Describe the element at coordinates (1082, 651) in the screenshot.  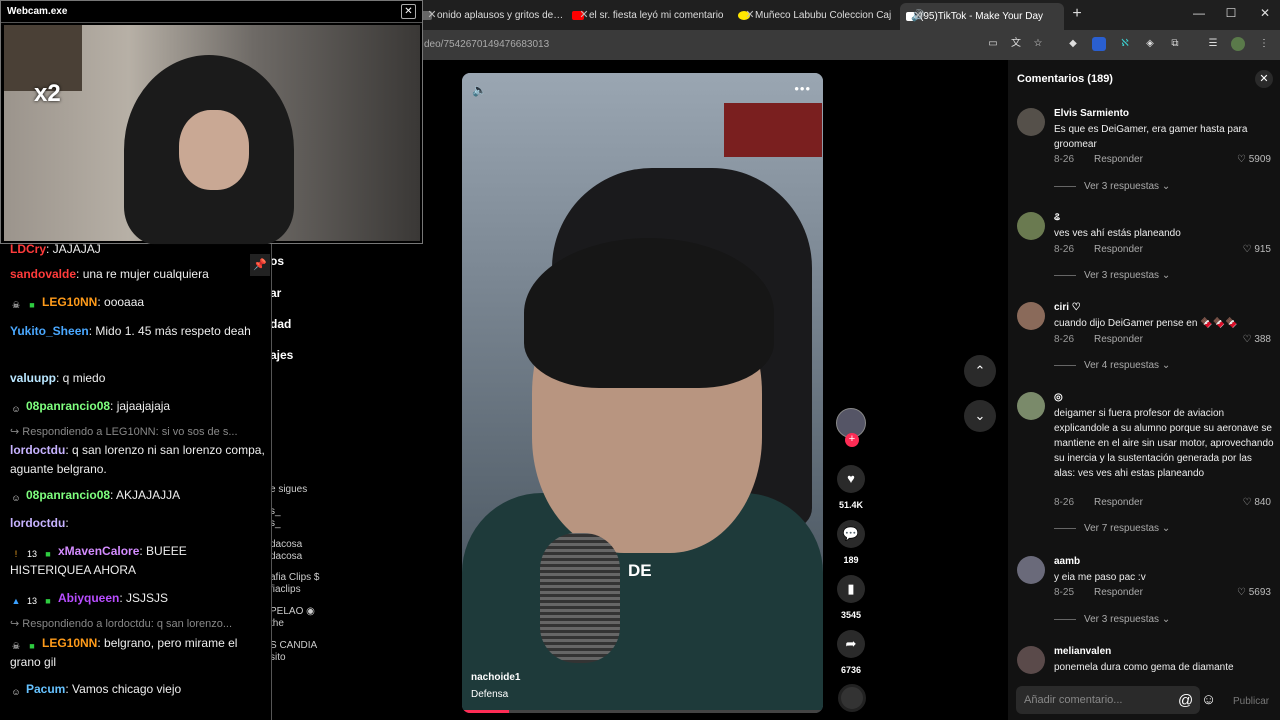
I see `comment-author: melianvalen` at that location.